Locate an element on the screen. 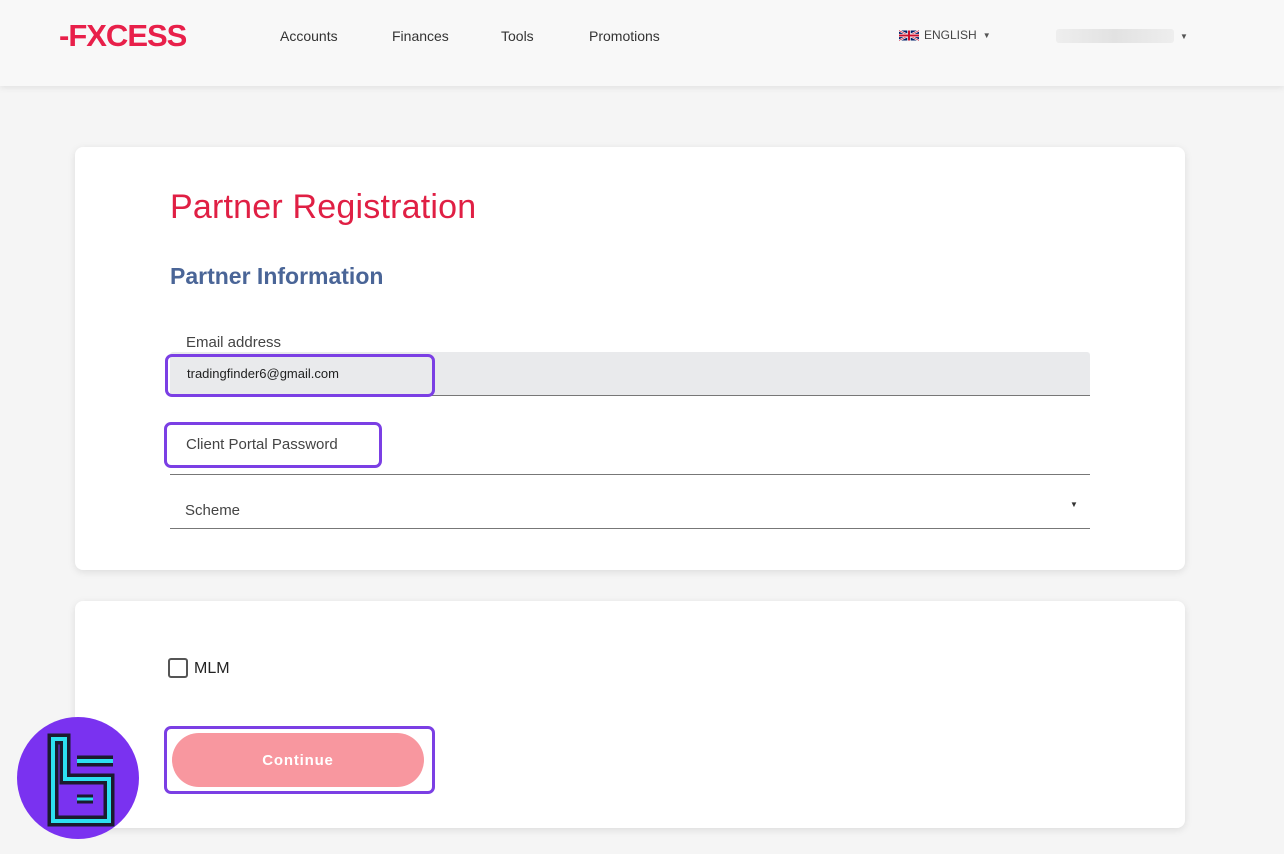  scheme-label: Scheme is located at coordinates (213, 510).